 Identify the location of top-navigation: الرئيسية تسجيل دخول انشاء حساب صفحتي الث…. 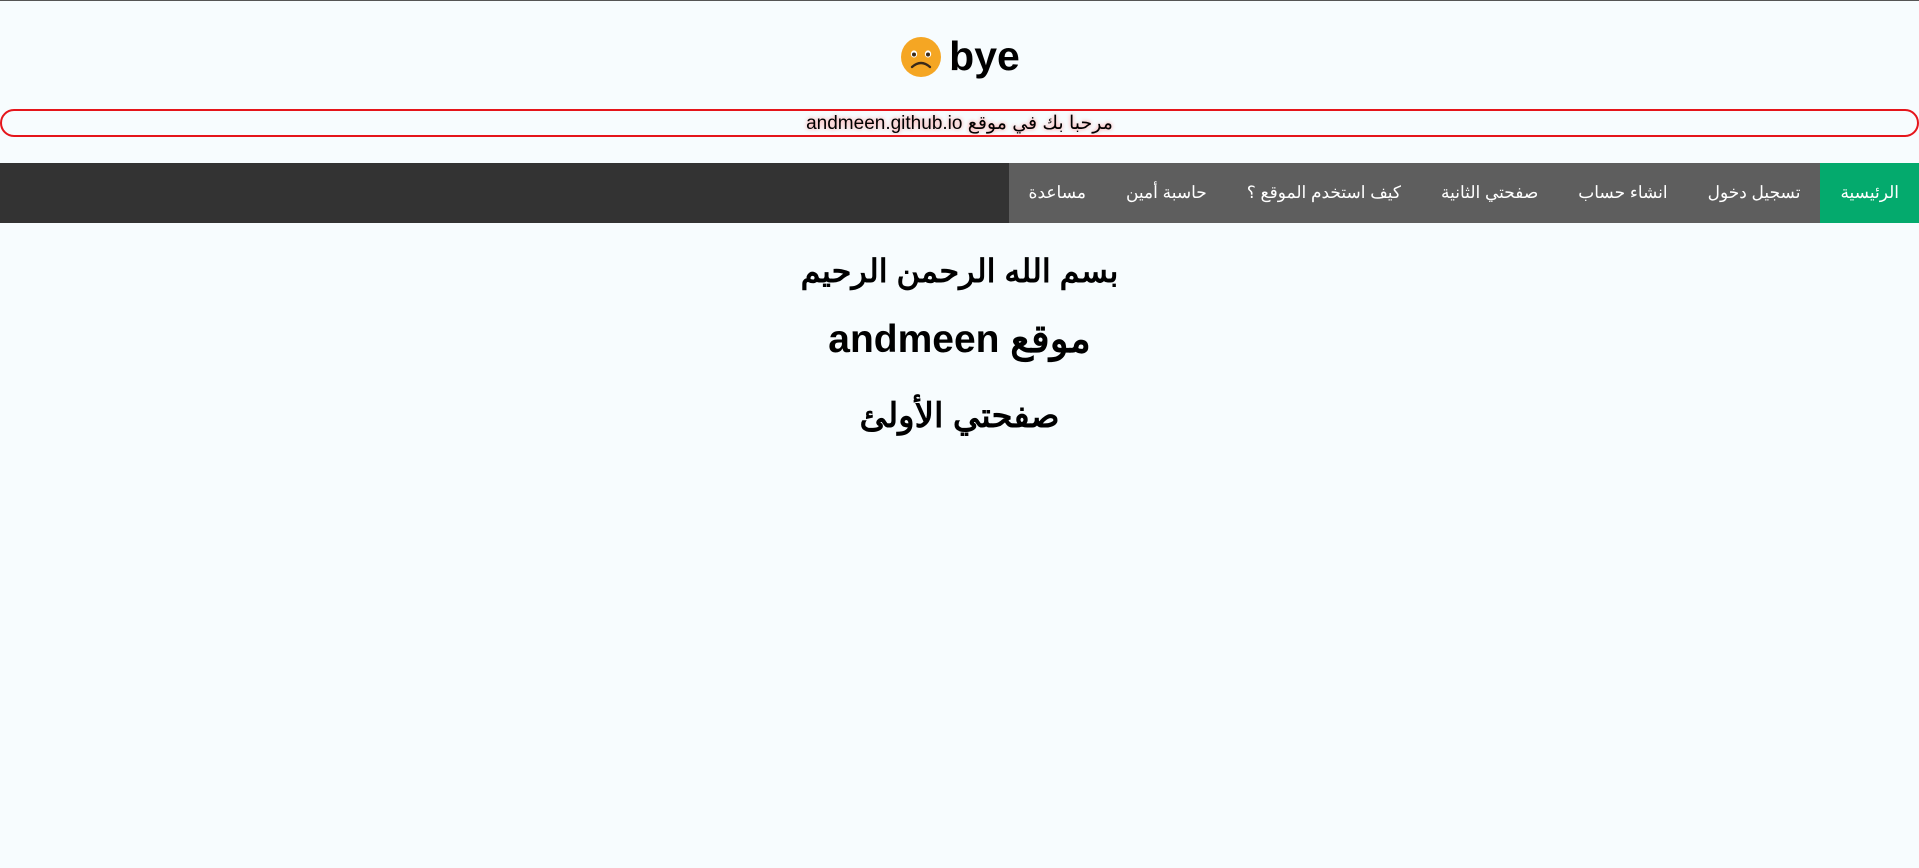
(959, 193).